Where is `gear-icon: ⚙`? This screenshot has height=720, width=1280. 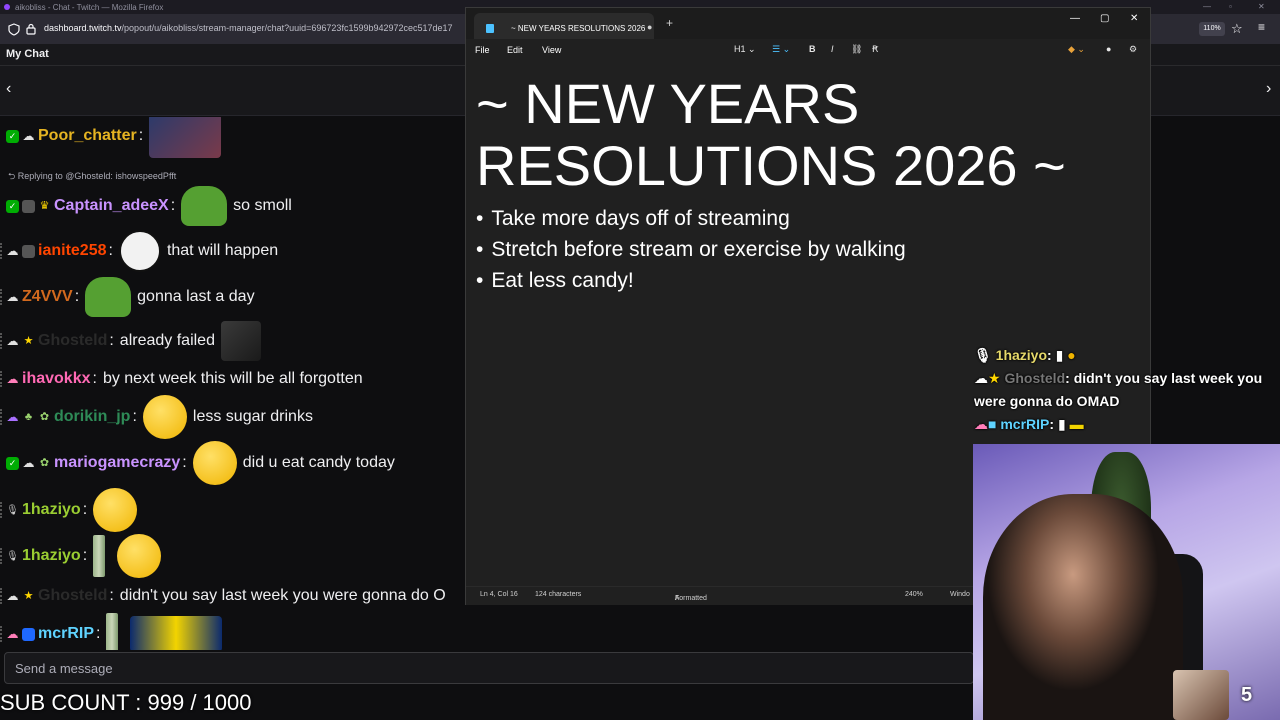 gear-icon: ⚙ is located at coordinates (1133, 49).